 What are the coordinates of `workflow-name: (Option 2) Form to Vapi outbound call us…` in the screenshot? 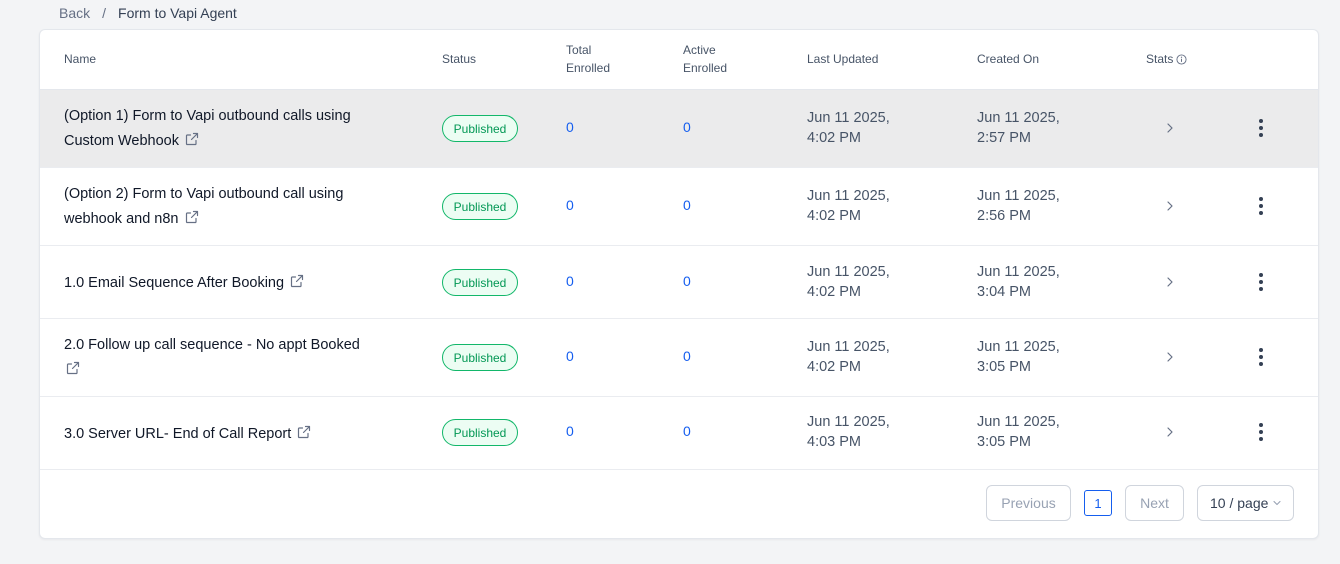 It's located at (229, 207).